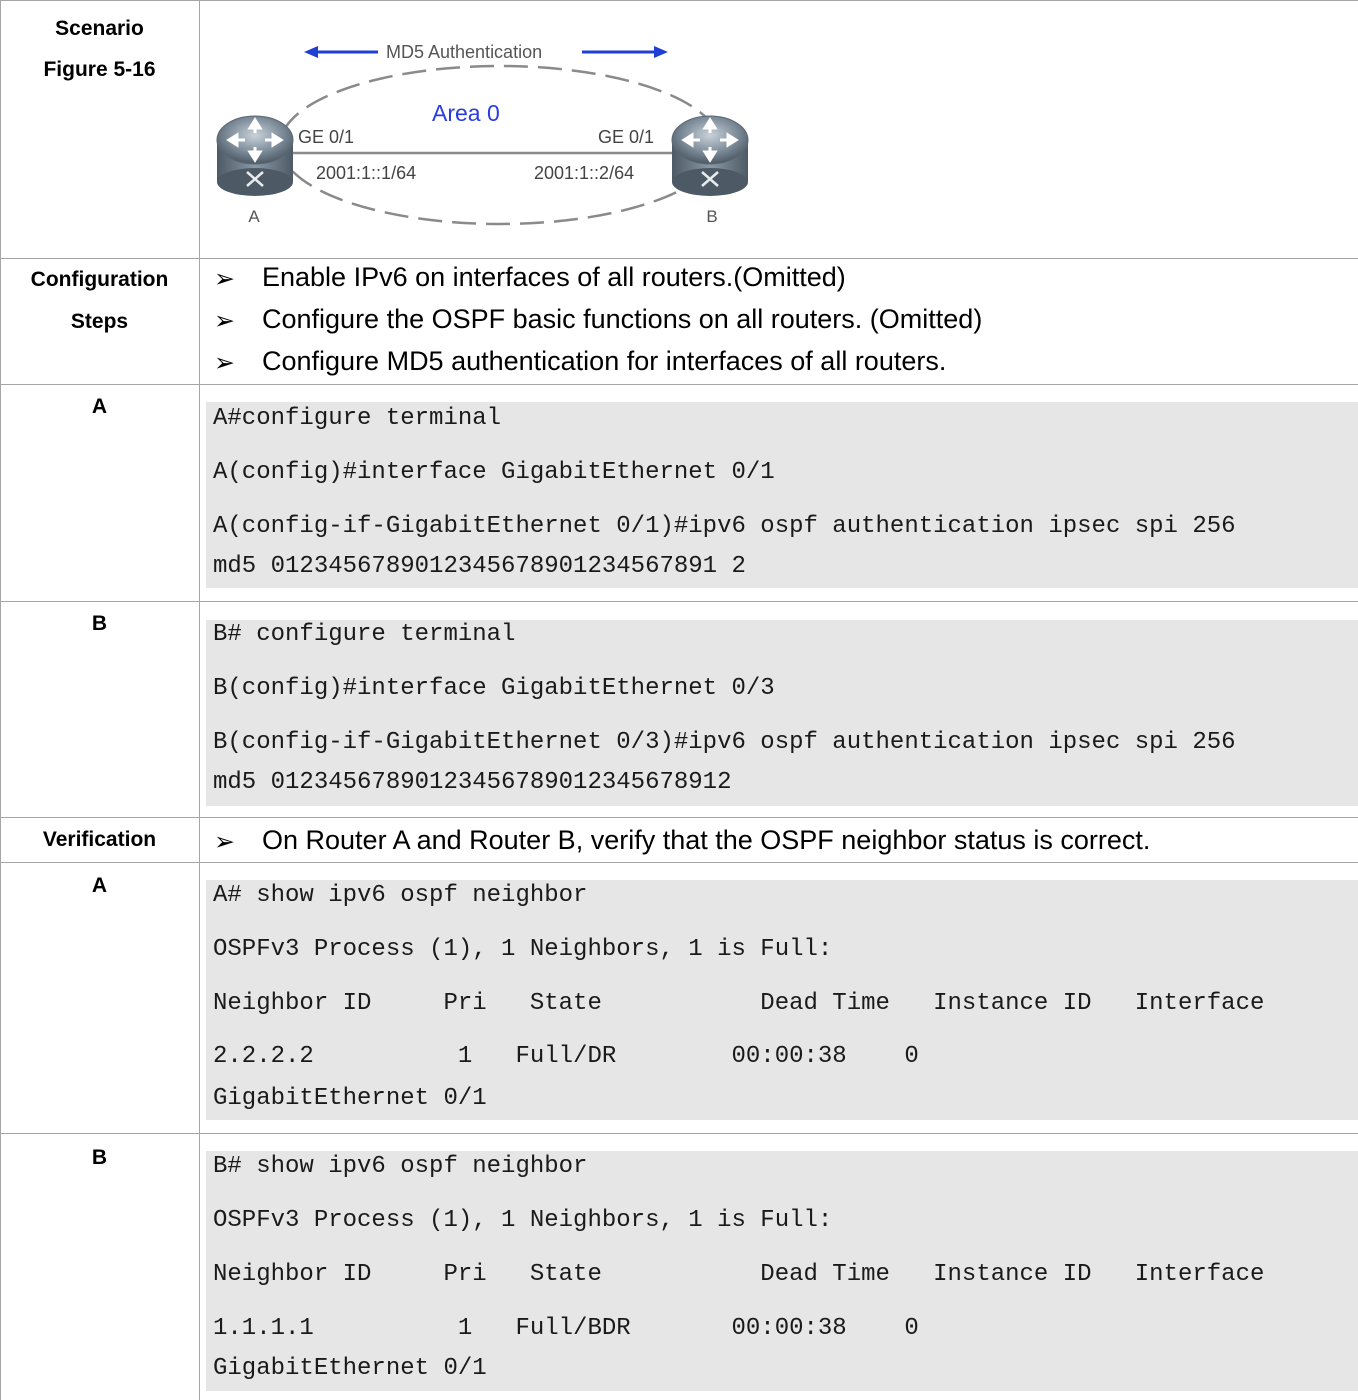  What do you see at coordinates (494, 688) in the screenshot?
I see `code-line: B(config)#interface GigabitEthernet 0/3` at bounding box center [494, 688].